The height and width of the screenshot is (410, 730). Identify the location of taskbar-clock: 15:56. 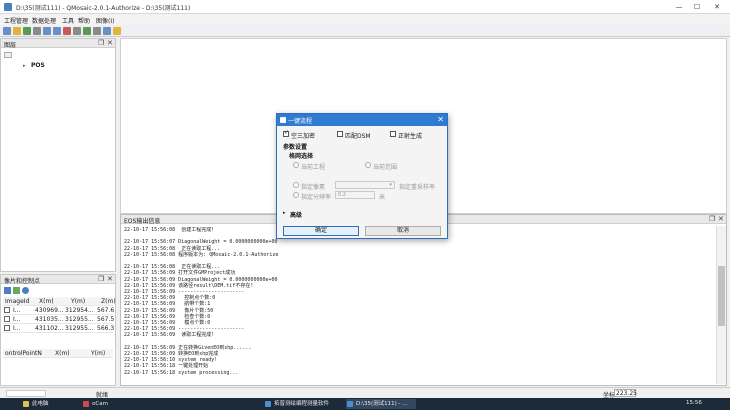
(694, 403).